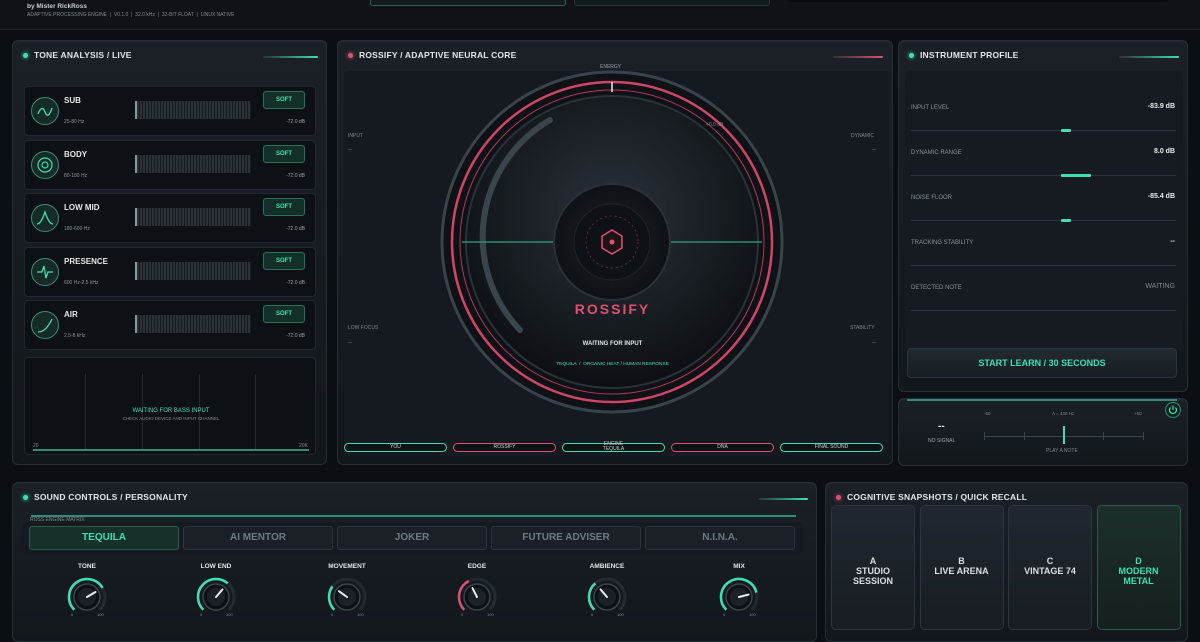 The height and width of the screenshot is (642, 1200). Describe the element at coordinates (45, 325) in the screenshot. I see `rise-curve-icon` at that location.